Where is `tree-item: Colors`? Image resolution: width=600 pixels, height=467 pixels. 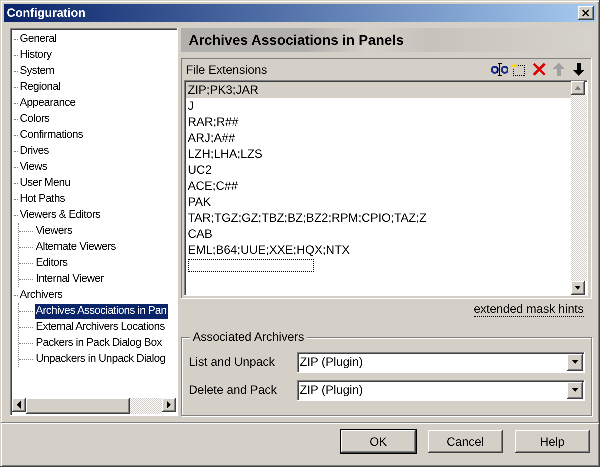 tree-item: Colors is located at coordinates (35, 119).